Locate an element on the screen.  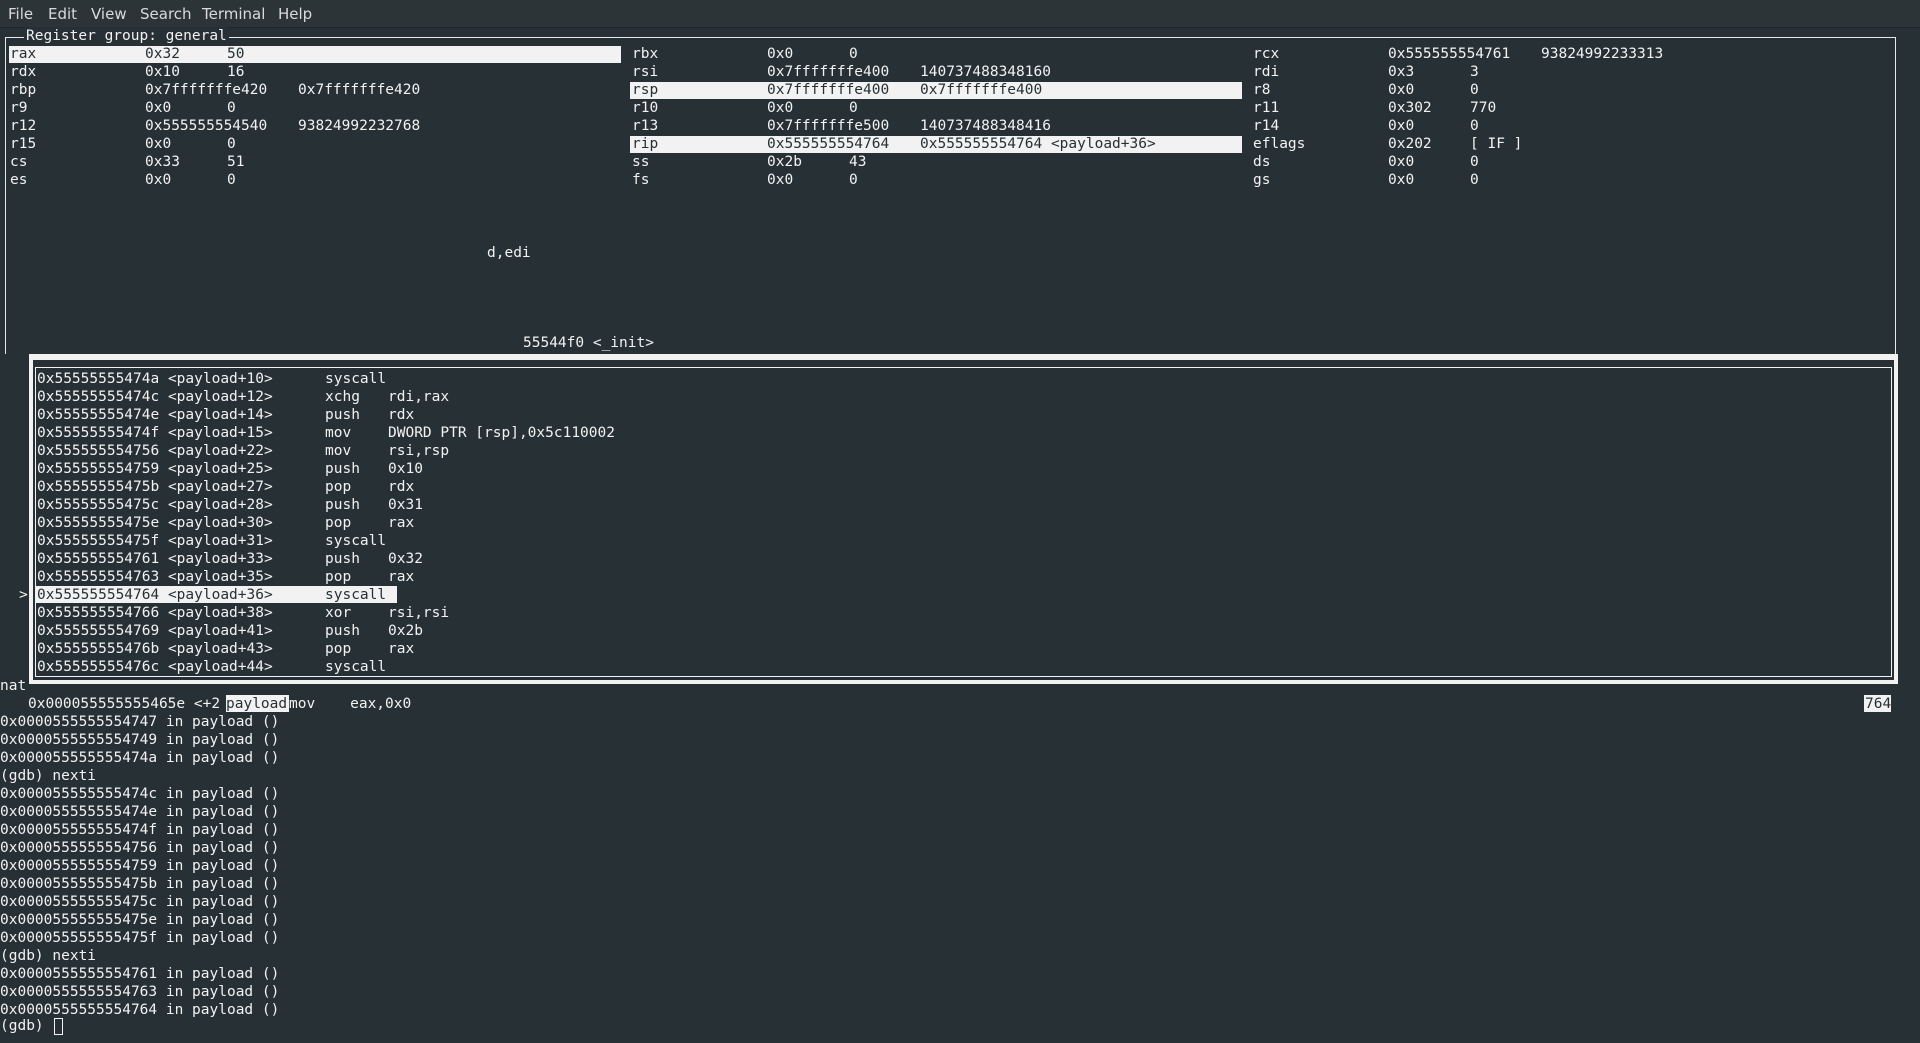
register-name: rax is located at coordinates (23, 54).